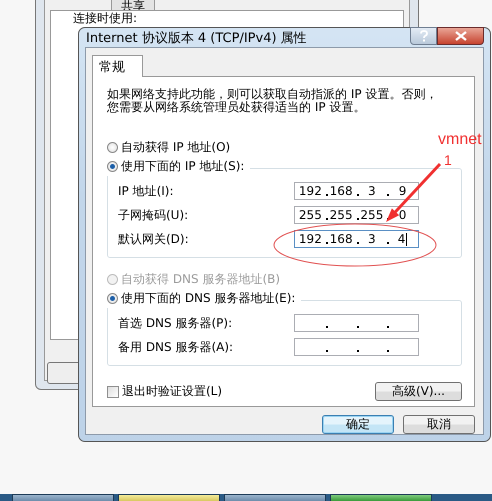  What do you see at coordinates (182, 166) in the screenshot?
I see `radio-label: 使用下面的 IP 地址(S):` at bounding box center [182, 166].